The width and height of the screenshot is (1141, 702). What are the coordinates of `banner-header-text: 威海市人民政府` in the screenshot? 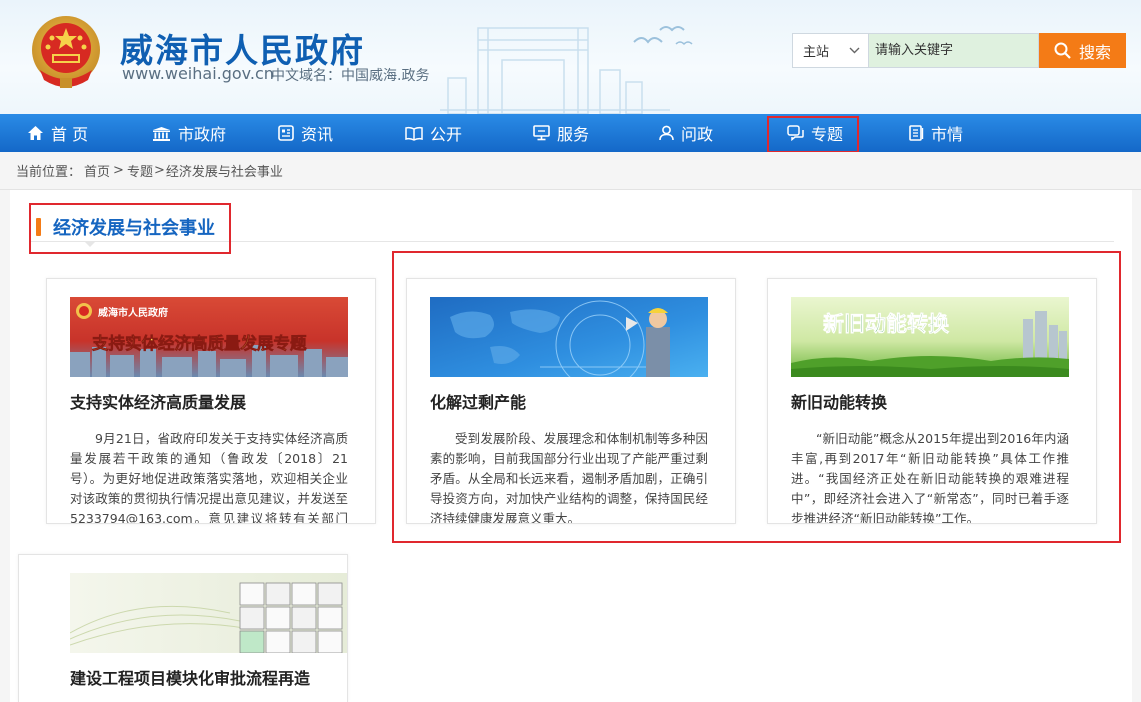 It's located at (133, 312).